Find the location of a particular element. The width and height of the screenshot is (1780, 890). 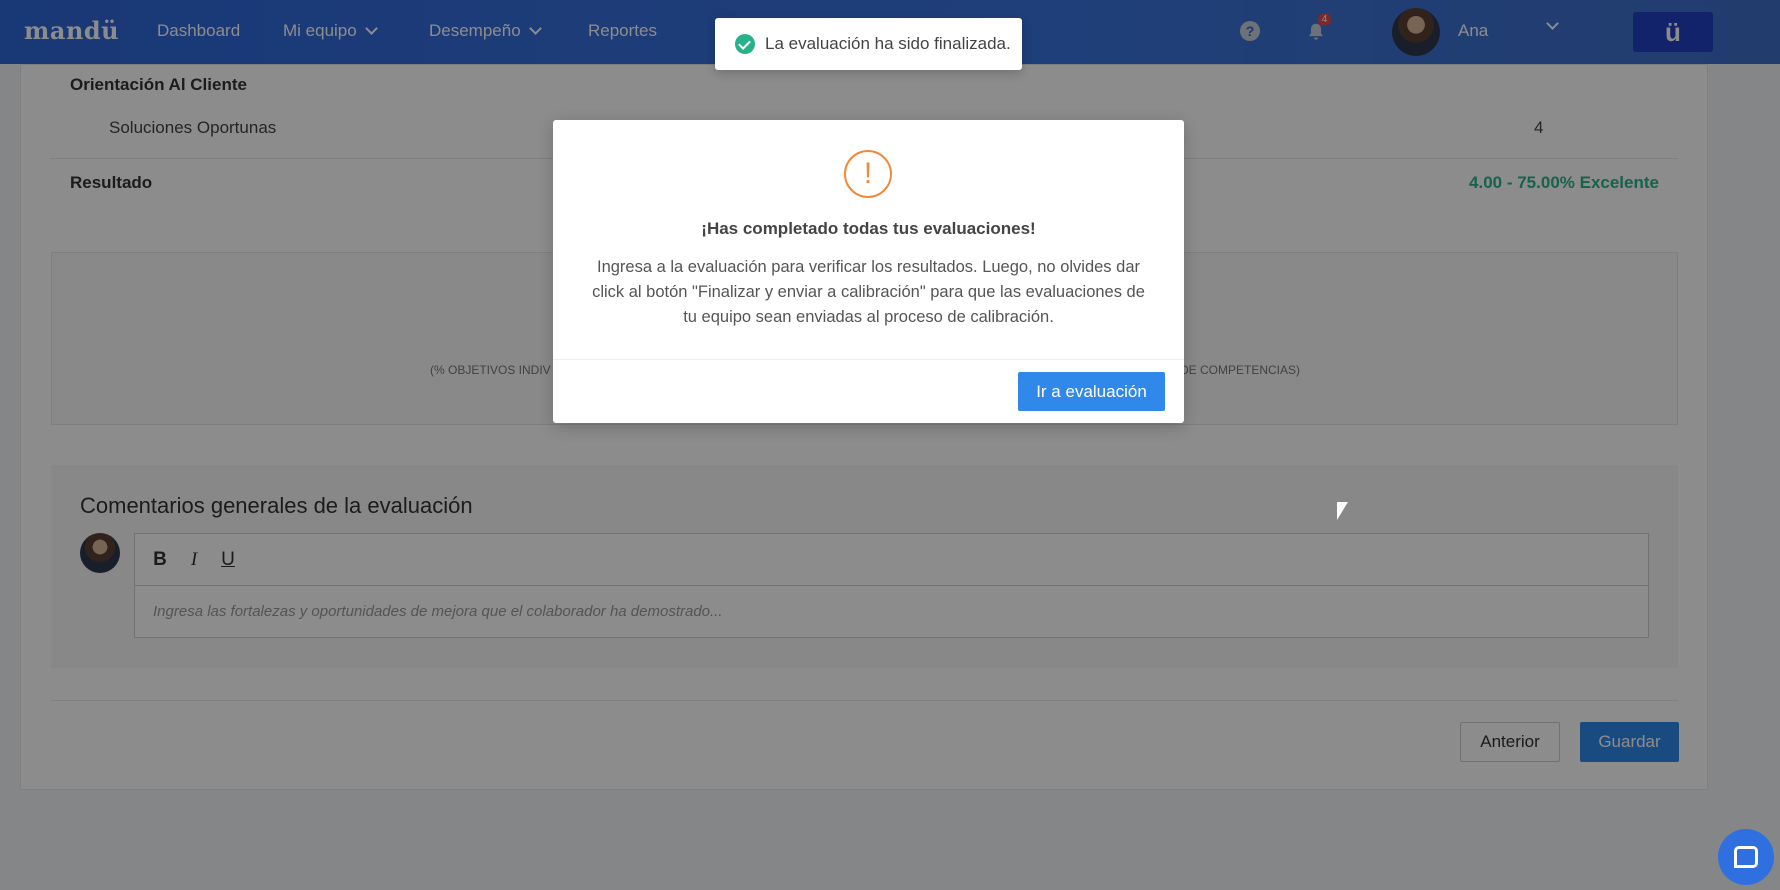

warning-icon: ! is located at coordinates (868, 174).